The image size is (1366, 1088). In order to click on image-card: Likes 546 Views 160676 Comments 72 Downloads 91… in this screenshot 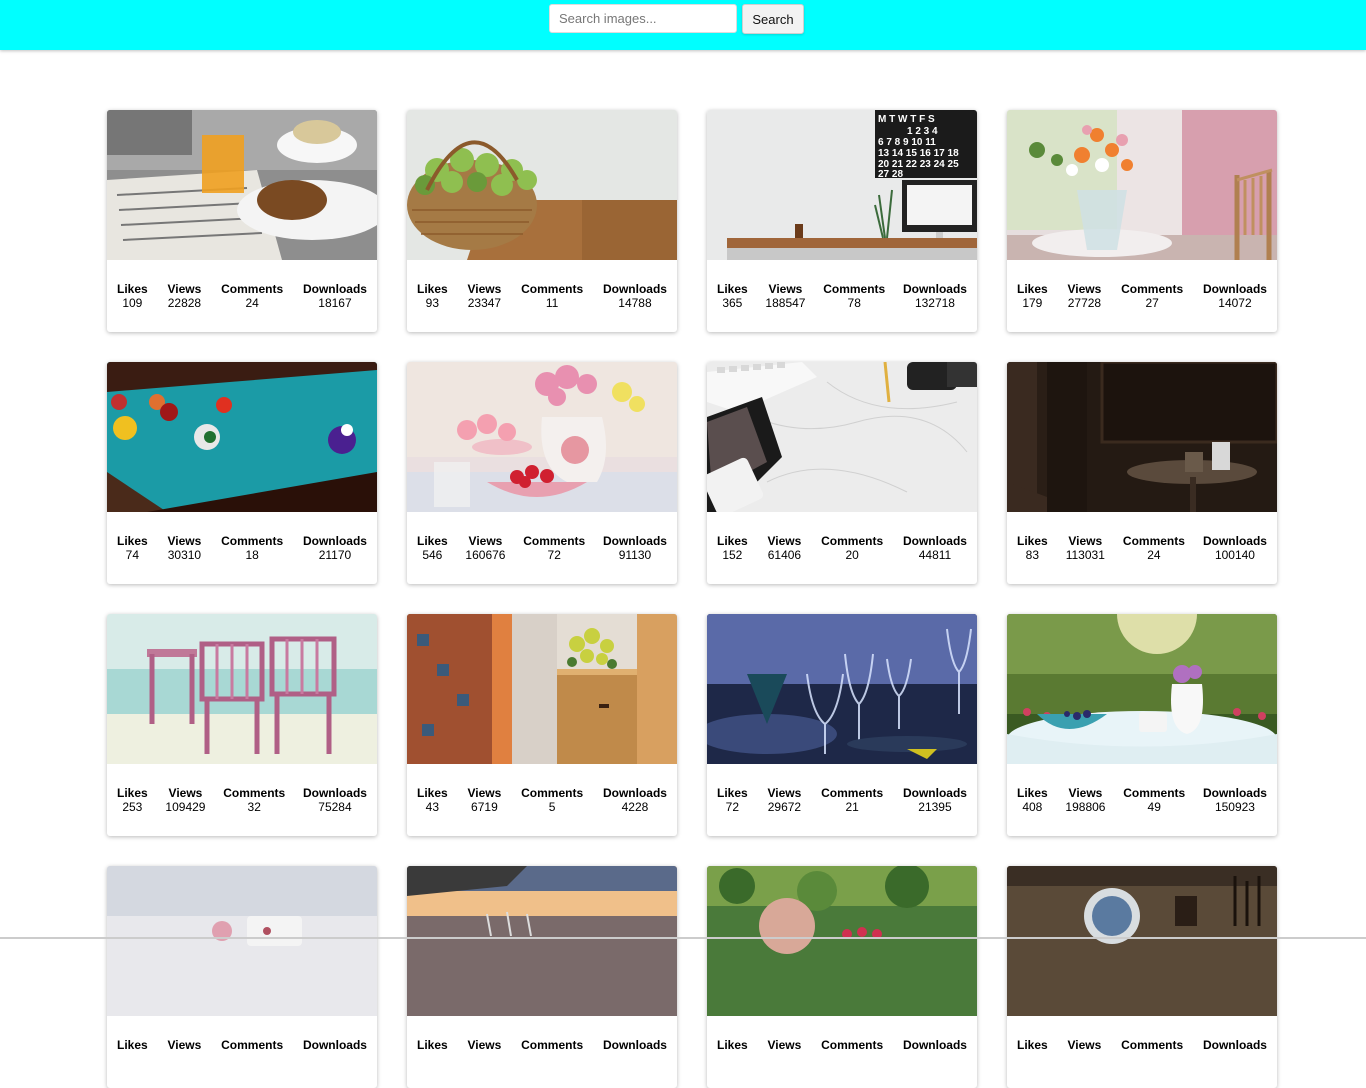, I will do `click(542, 473)`.